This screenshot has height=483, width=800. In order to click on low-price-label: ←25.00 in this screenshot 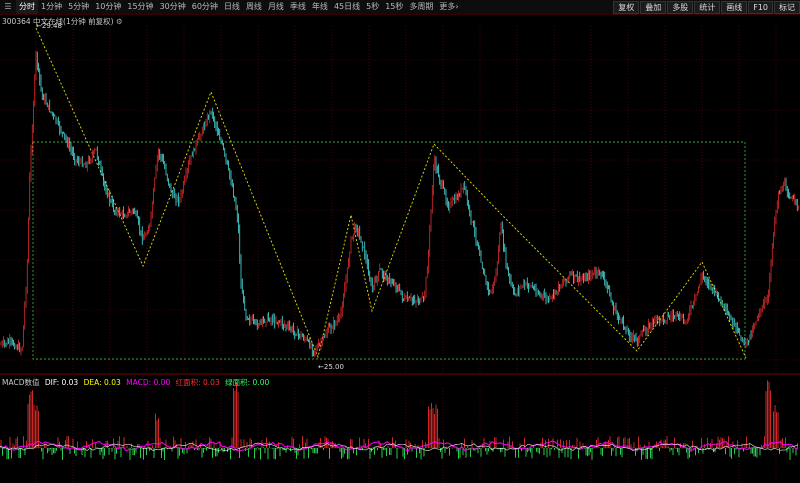, I will do `click(331, 367)`.